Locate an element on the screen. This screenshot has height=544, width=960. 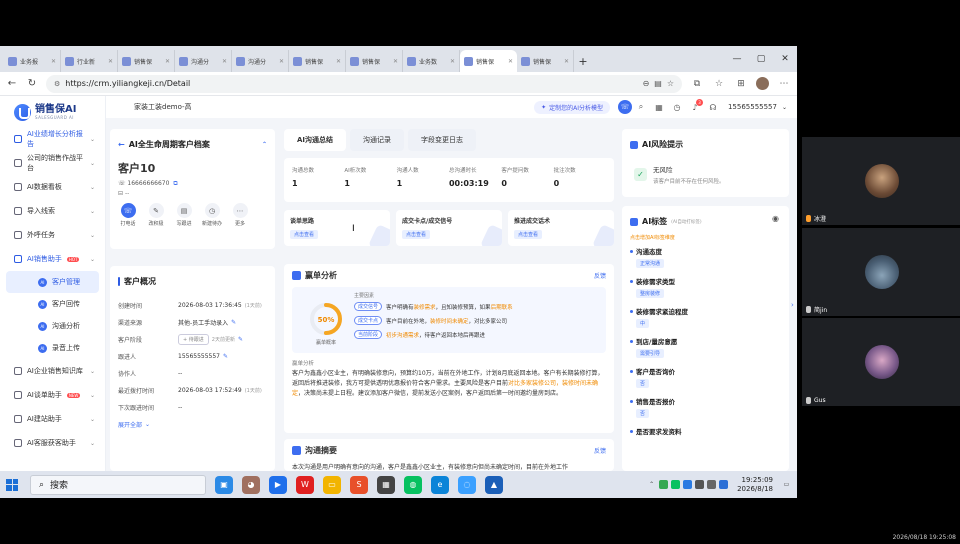
action-button: ▤ 写跟进 is located at coordinates (184, 215).